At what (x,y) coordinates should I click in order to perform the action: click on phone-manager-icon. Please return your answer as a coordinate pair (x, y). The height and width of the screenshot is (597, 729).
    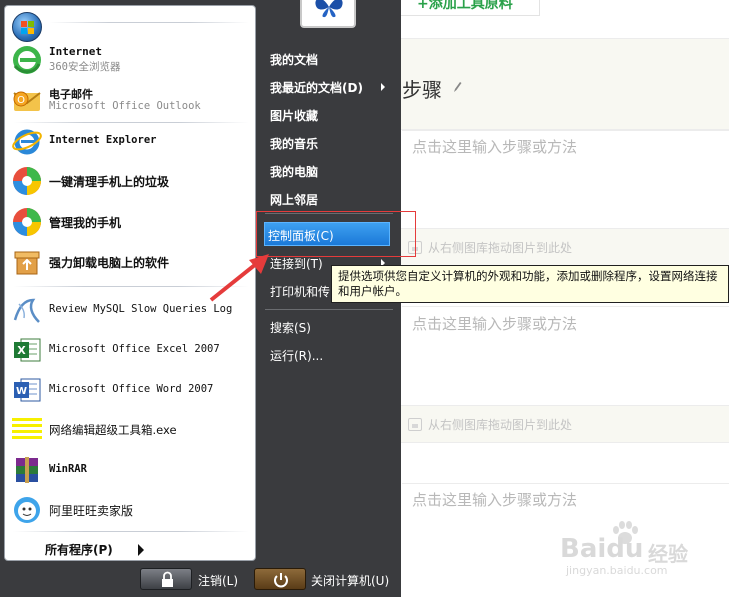
    Looking at the image, I should click on (27, 222).